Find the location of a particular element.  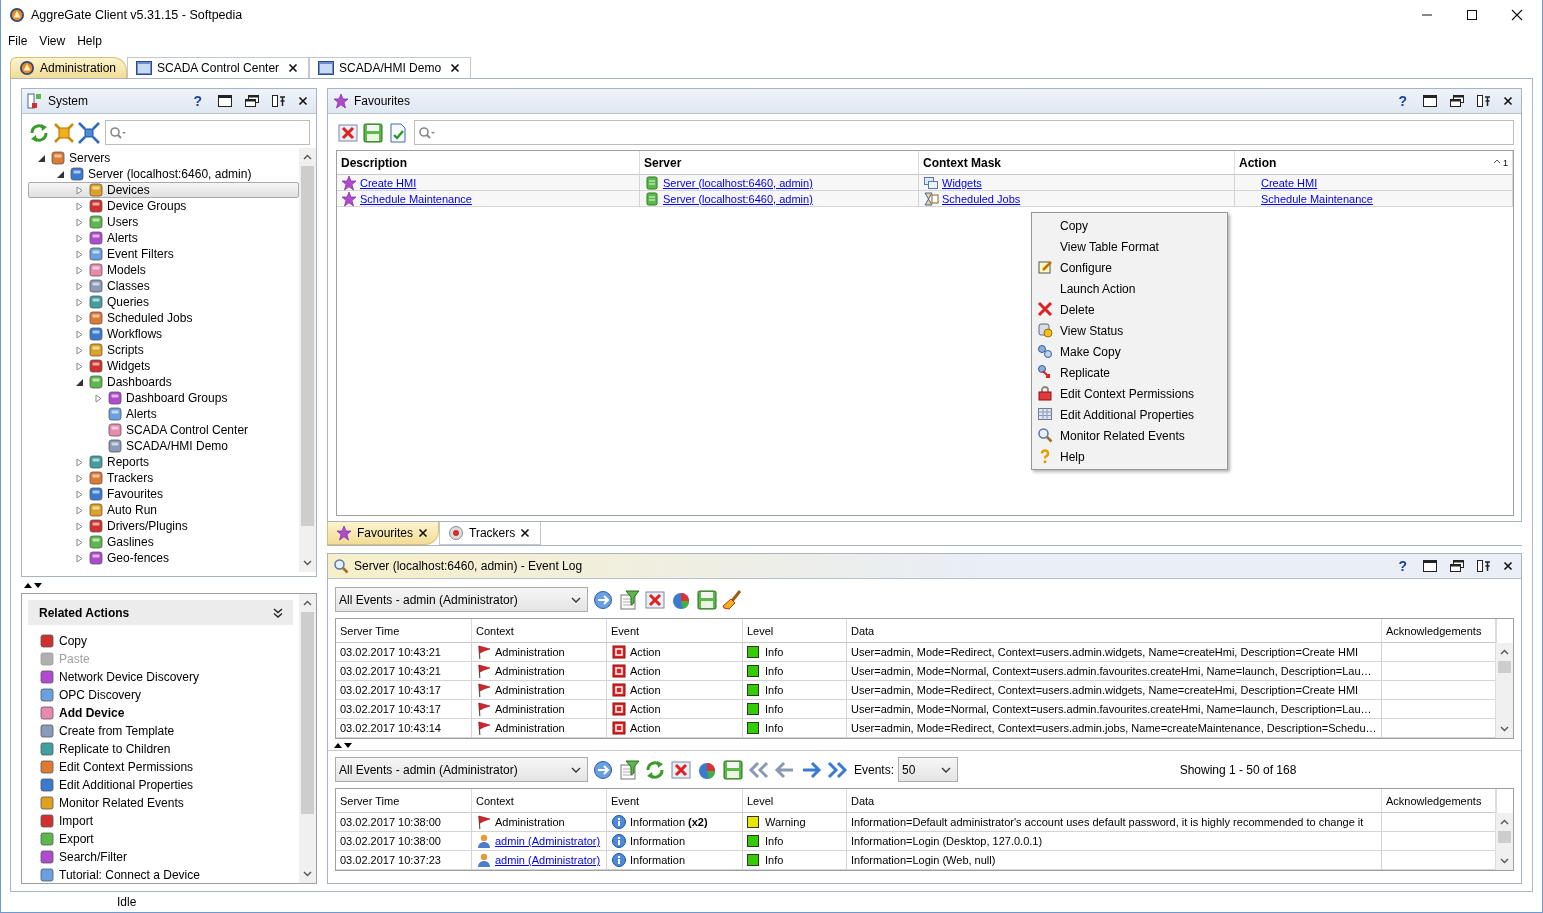

menu-item: View Status is located at coordinates (1129, 330).